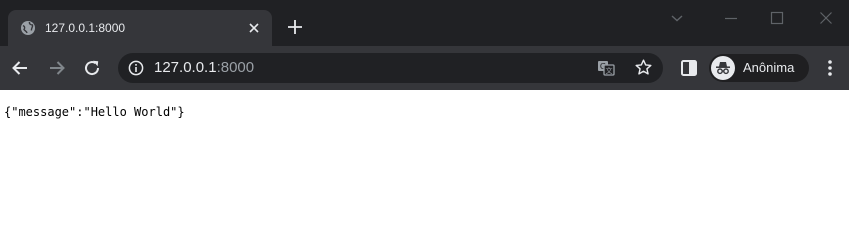 The height and width of the screenshot is (240, 849). What do you see at coordinates (777, 18) in the screenshot?
I see `maximize-icon` at bounding box center [777, 18].